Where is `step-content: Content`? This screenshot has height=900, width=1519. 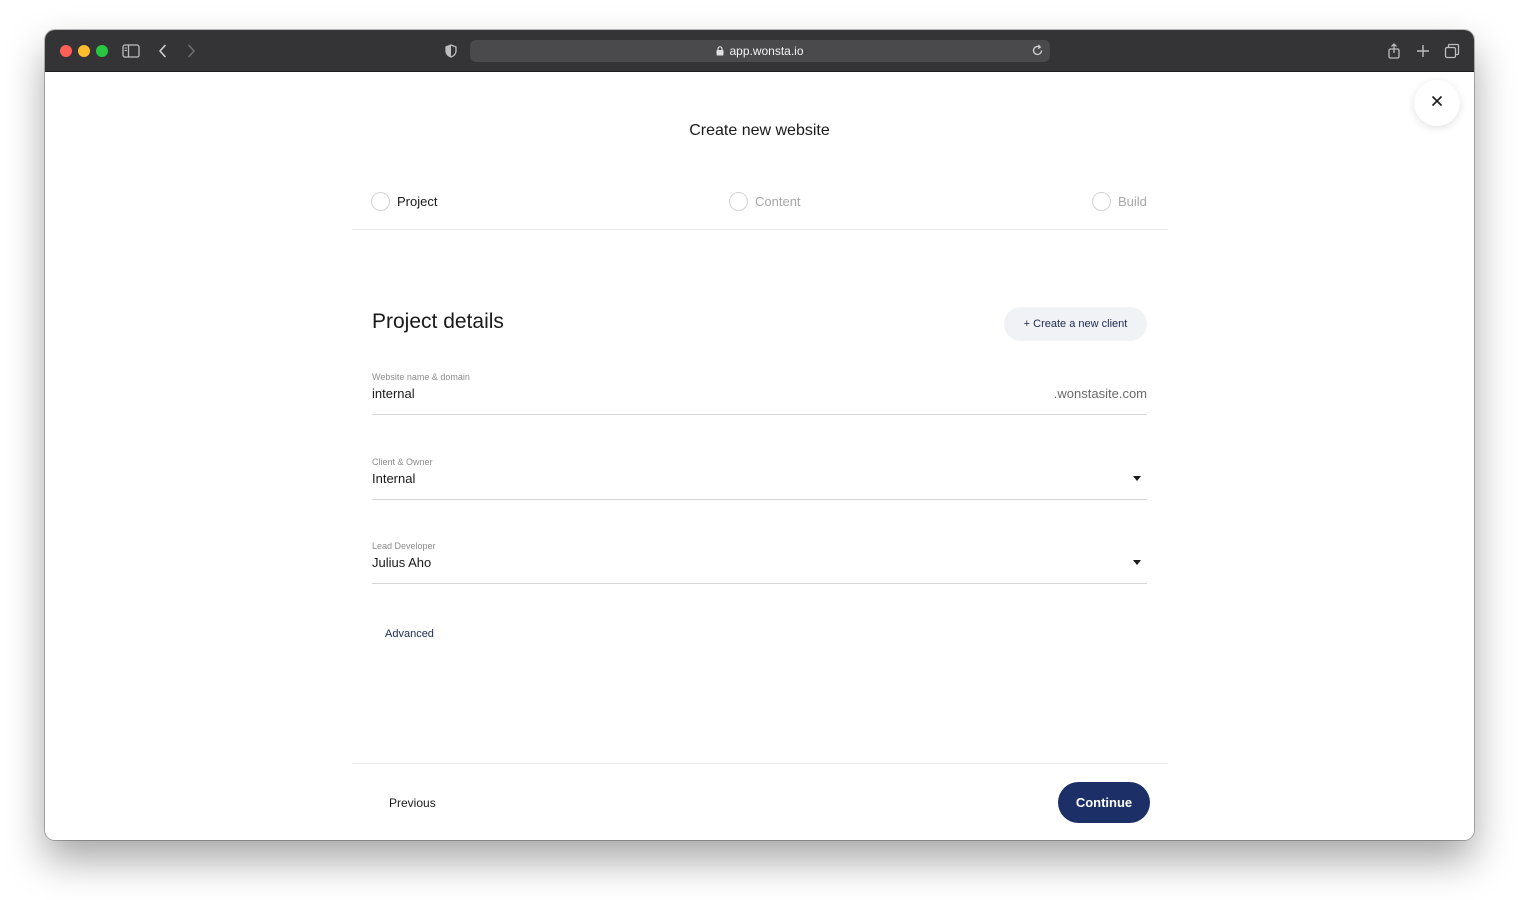 step-content: Content is located at coordinates (765, 201).